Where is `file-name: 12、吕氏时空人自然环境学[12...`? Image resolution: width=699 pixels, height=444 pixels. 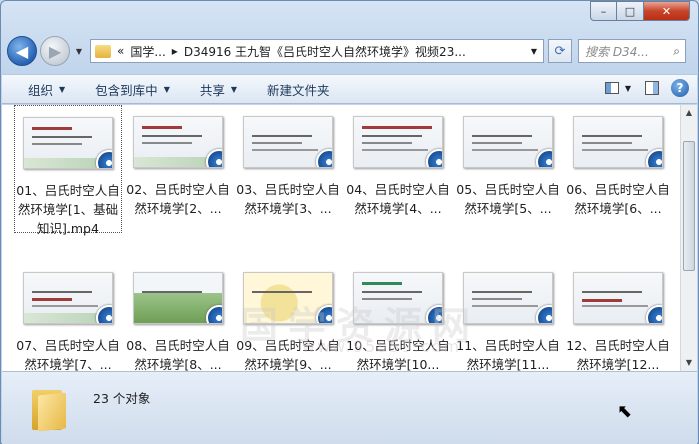
file-name: 12、吕氏时空人自然环境学[12... is located at coordinates (618, 354).